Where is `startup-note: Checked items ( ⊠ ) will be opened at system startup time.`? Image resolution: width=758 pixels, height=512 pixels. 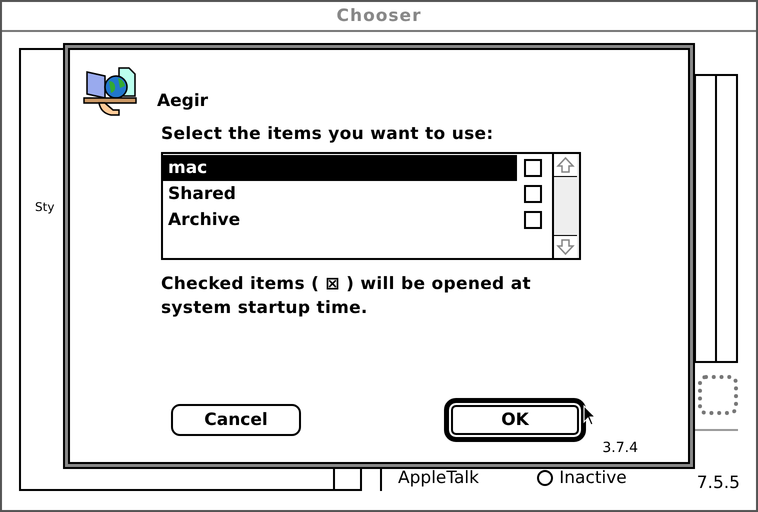
startup-note: Checked items ( ⊠ ) will be opened at system startup time. is located at coordinates (346, 296).